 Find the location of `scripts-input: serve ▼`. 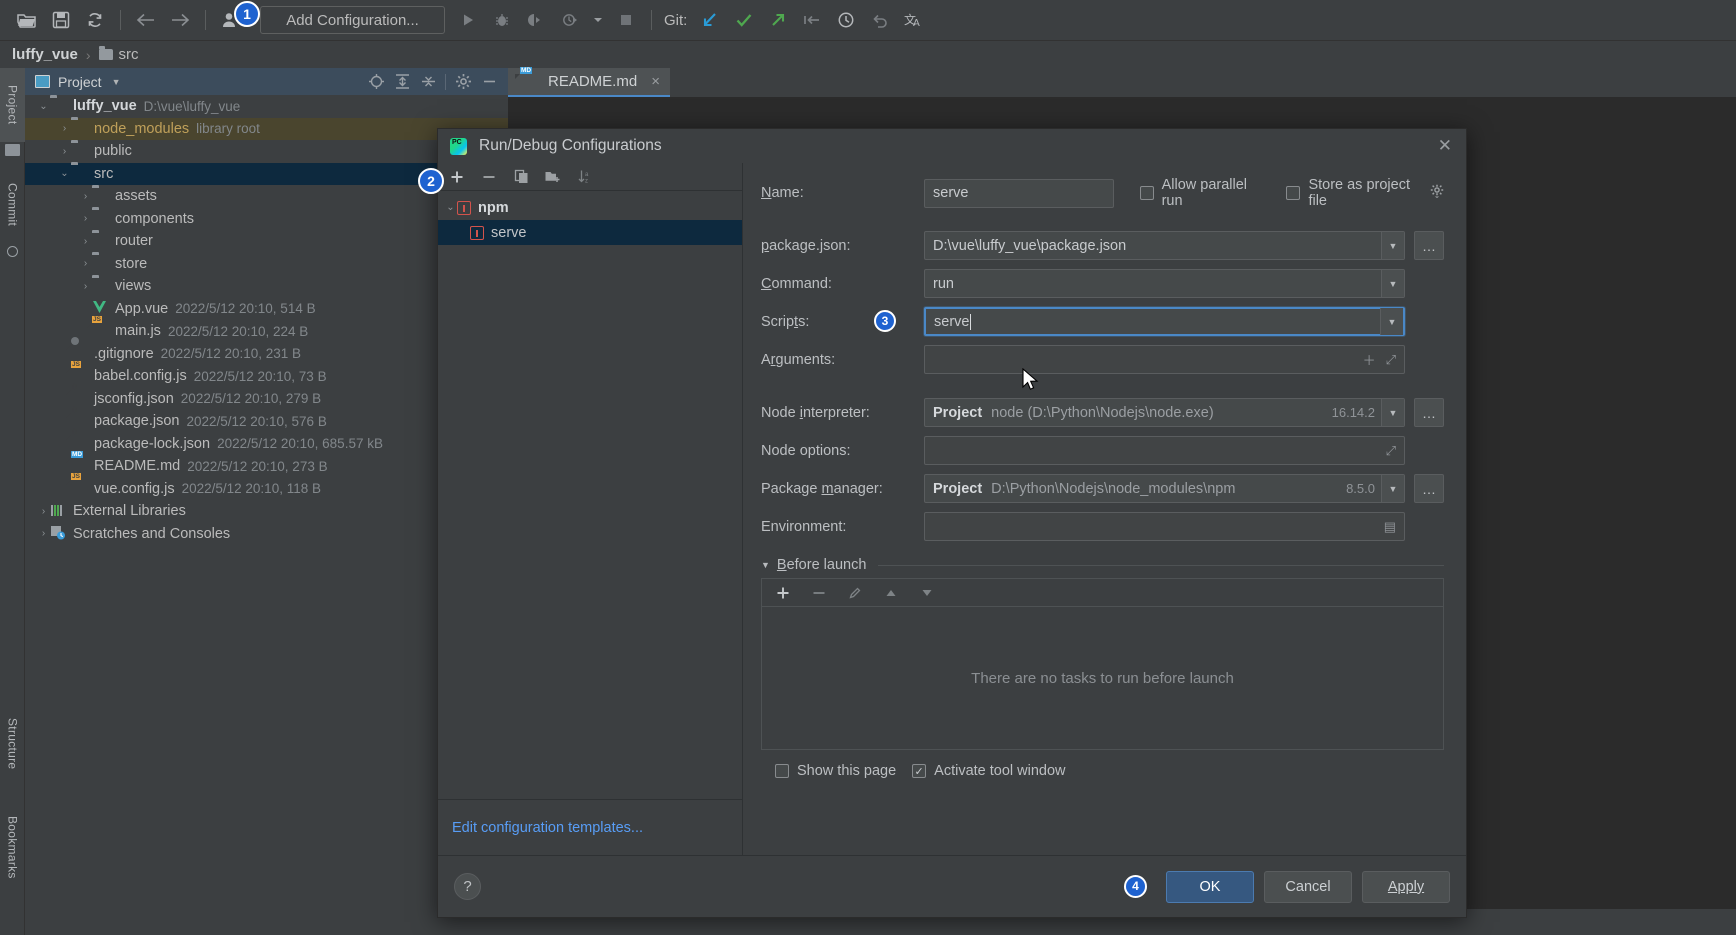

scripts-input: serve ▼ is located at coordinates (1164, 321).